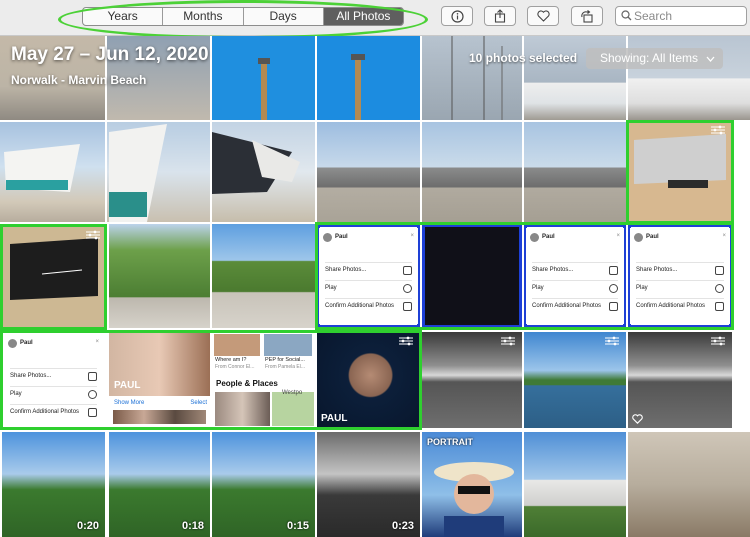 This screenshot has height=537, width=750. Describe the element at coordinates (159, 484) in the screenshot. I see `video-tile: 0:18` at that location.